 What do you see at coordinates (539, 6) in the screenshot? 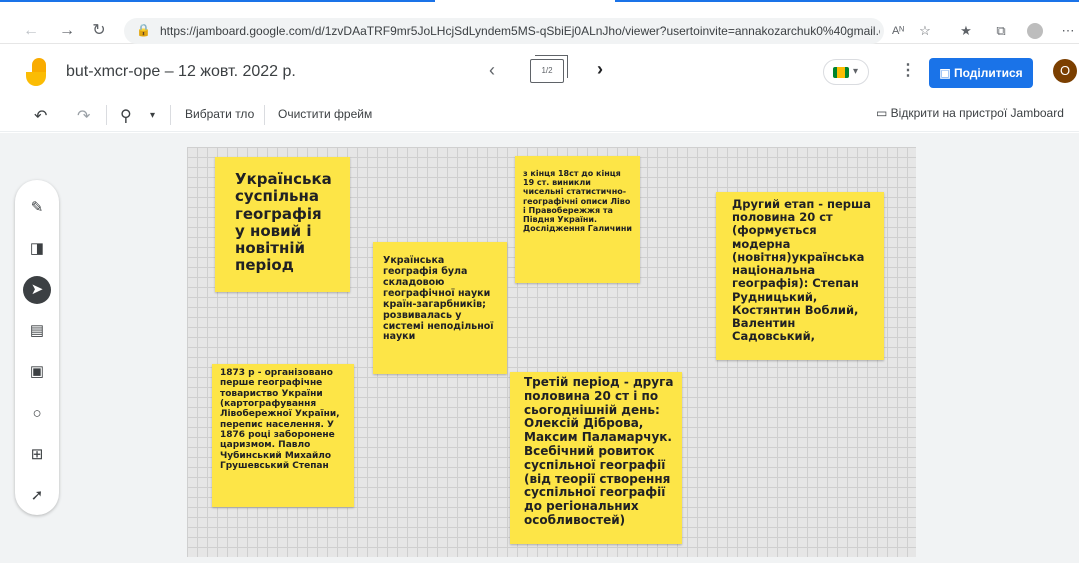
I see `tab-strip` at bounding box center [539, 6].